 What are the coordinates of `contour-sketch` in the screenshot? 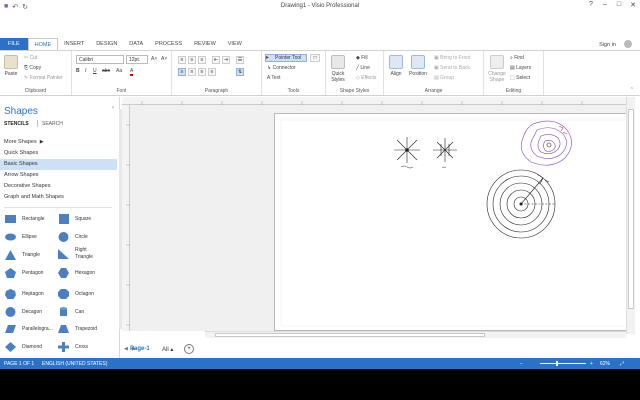 It's located at (546, 143).